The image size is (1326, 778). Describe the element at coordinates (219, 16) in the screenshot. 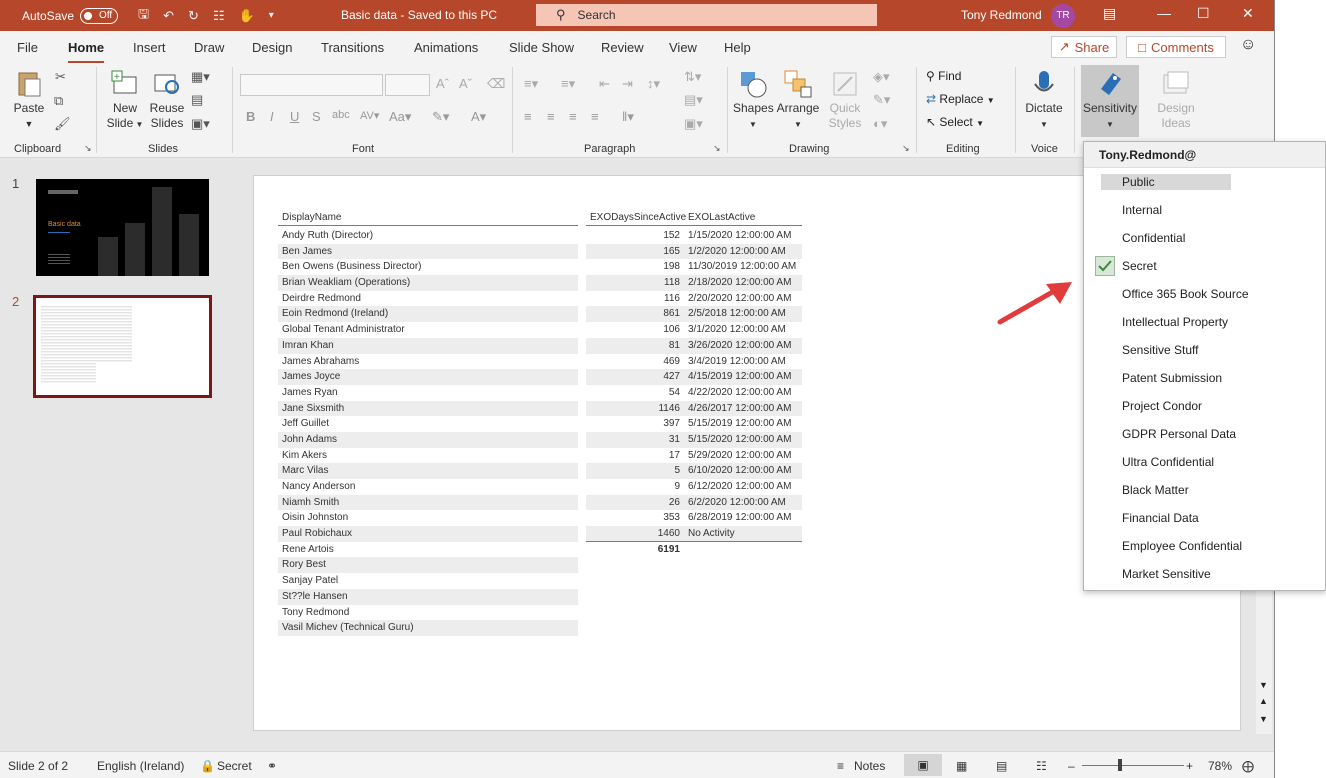

I see `present-icon: ☷` at that location.